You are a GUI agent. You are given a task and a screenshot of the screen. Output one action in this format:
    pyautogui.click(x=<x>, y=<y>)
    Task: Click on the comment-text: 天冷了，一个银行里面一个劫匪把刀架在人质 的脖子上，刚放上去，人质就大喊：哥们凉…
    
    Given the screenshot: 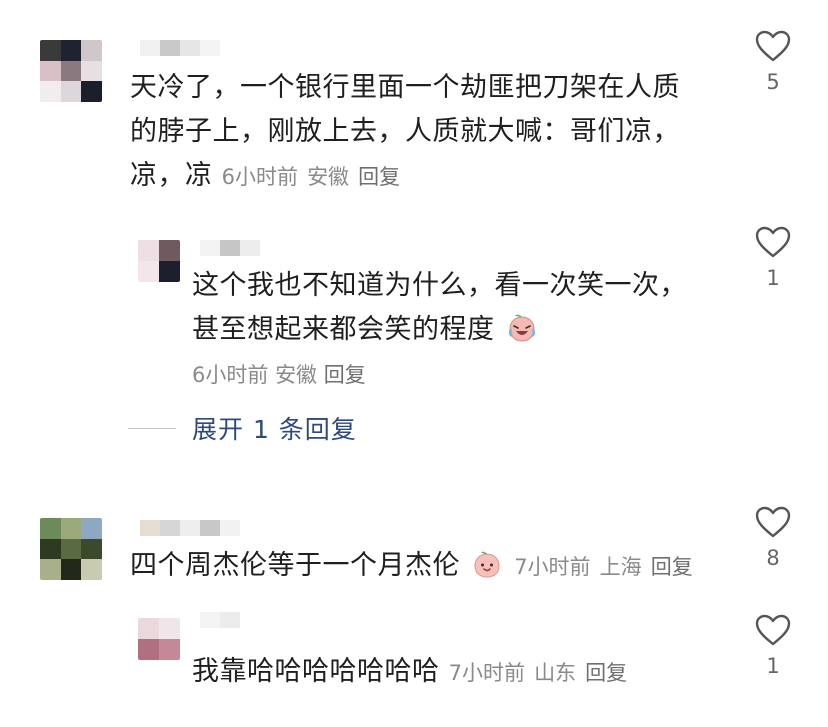 What is the action you would take?
    pyautogui.click(x=405, y=131)
    